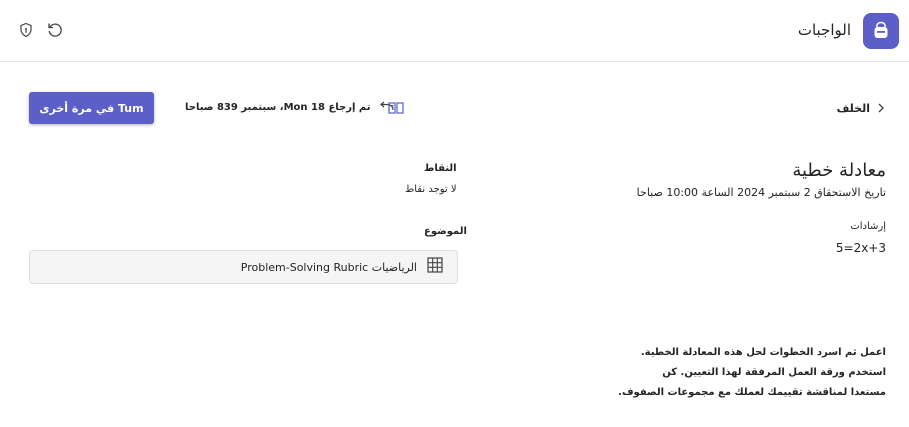  I want to click on chevron-right-icon, so click(881, 108).